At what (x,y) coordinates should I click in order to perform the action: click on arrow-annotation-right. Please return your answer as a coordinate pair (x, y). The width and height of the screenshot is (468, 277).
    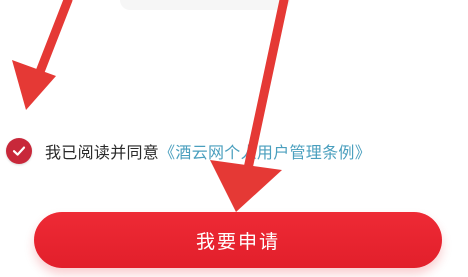
    Looking at the image, I should click on (249, 106).